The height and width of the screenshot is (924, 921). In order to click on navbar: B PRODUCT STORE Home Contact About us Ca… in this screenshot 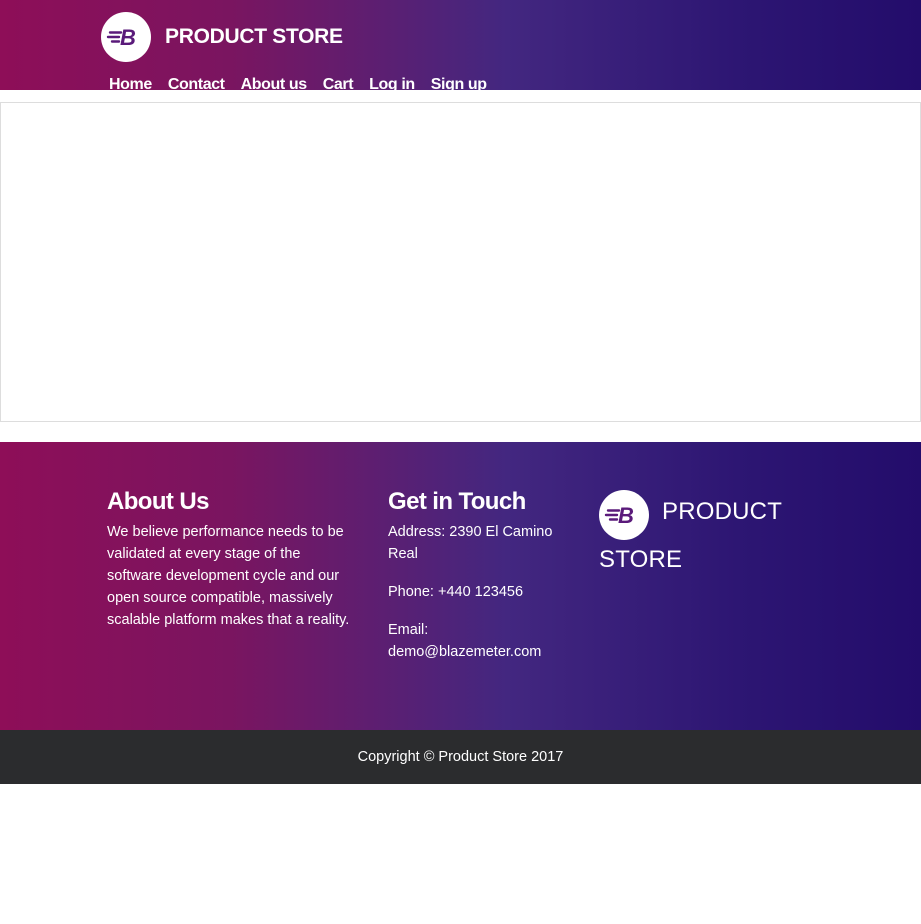, I will do `click(460, 45)`.